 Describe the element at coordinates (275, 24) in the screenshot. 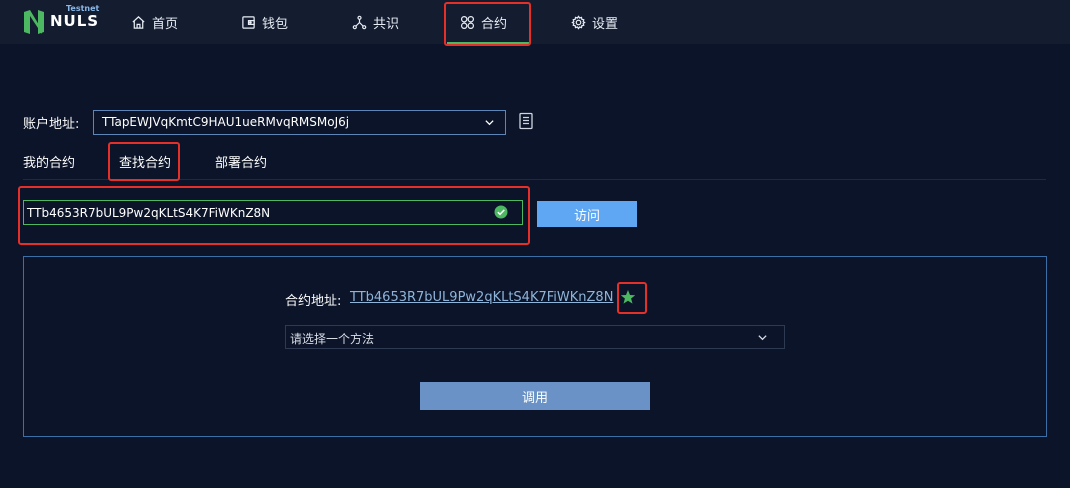

I see `nav-item-label: 钱包` at that location.